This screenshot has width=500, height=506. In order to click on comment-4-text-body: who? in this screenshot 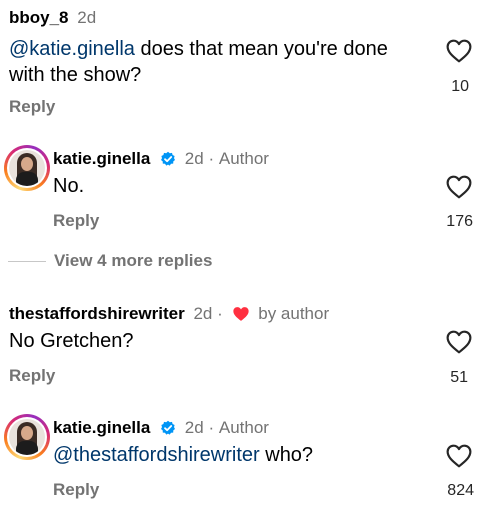, I will do `click(286, 455)`.